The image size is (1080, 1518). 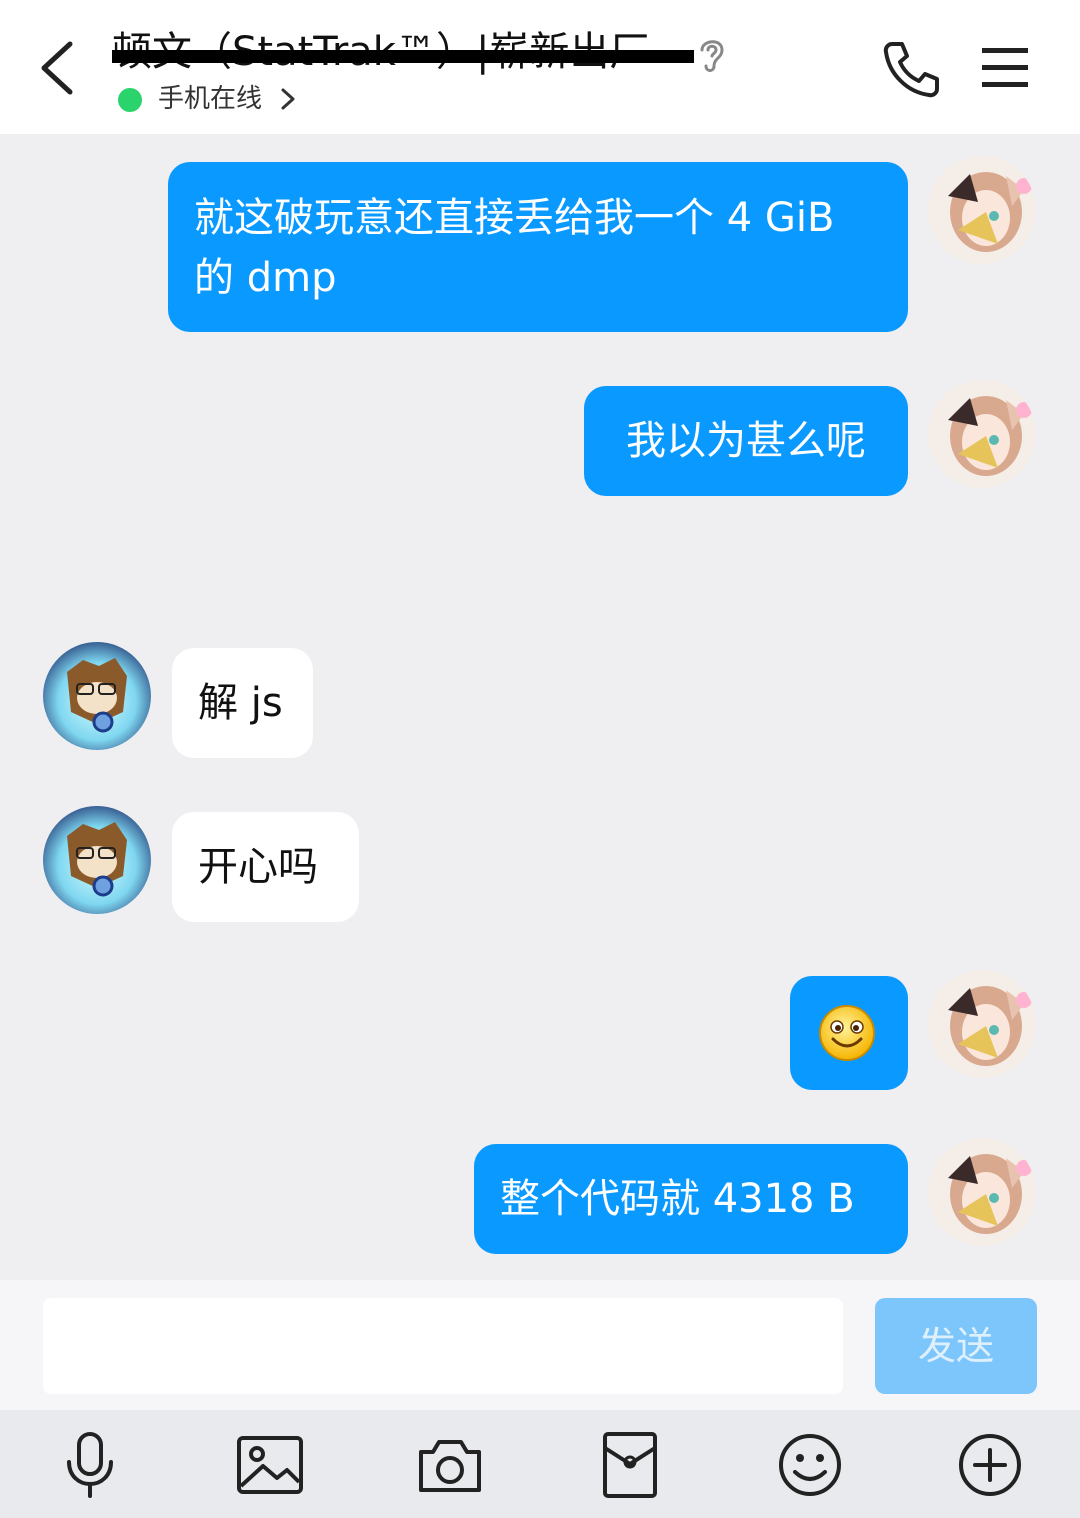 I want to click on message-text: 解 js, so click(x=240, y=703).